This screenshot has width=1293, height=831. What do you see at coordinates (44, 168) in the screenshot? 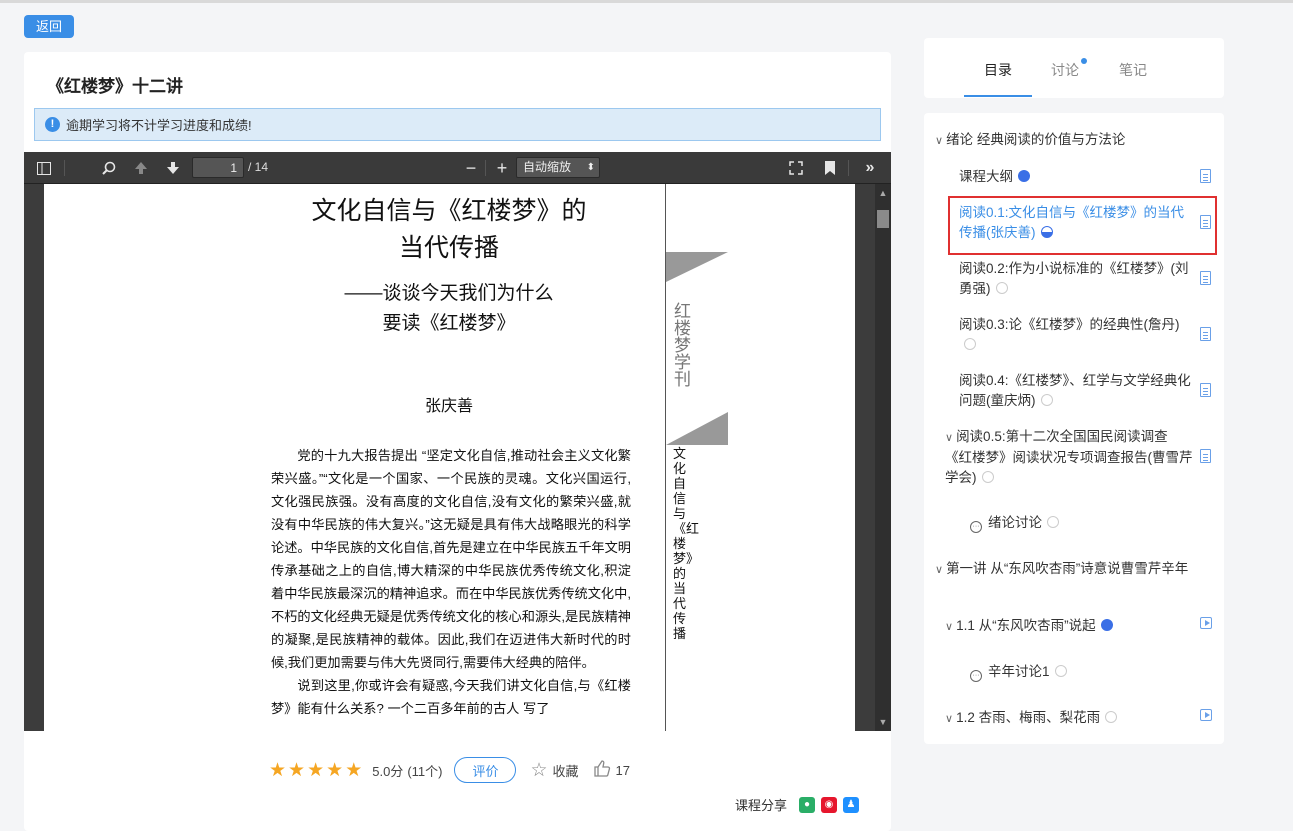
I see `sidebar-toggle-icon` at bounding box center [44, 168].